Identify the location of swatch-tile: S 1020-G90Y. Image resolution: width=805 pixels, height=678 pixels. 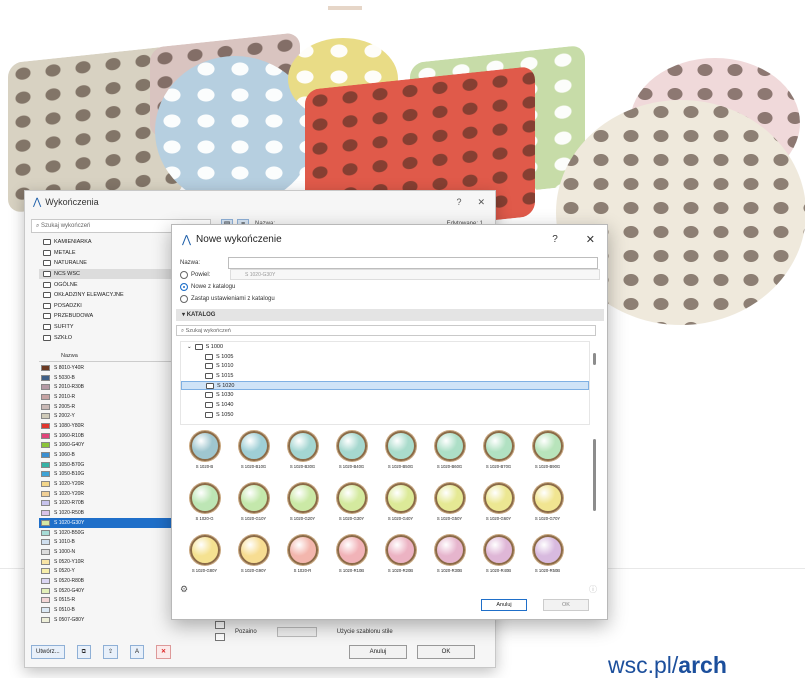
(253, 557).